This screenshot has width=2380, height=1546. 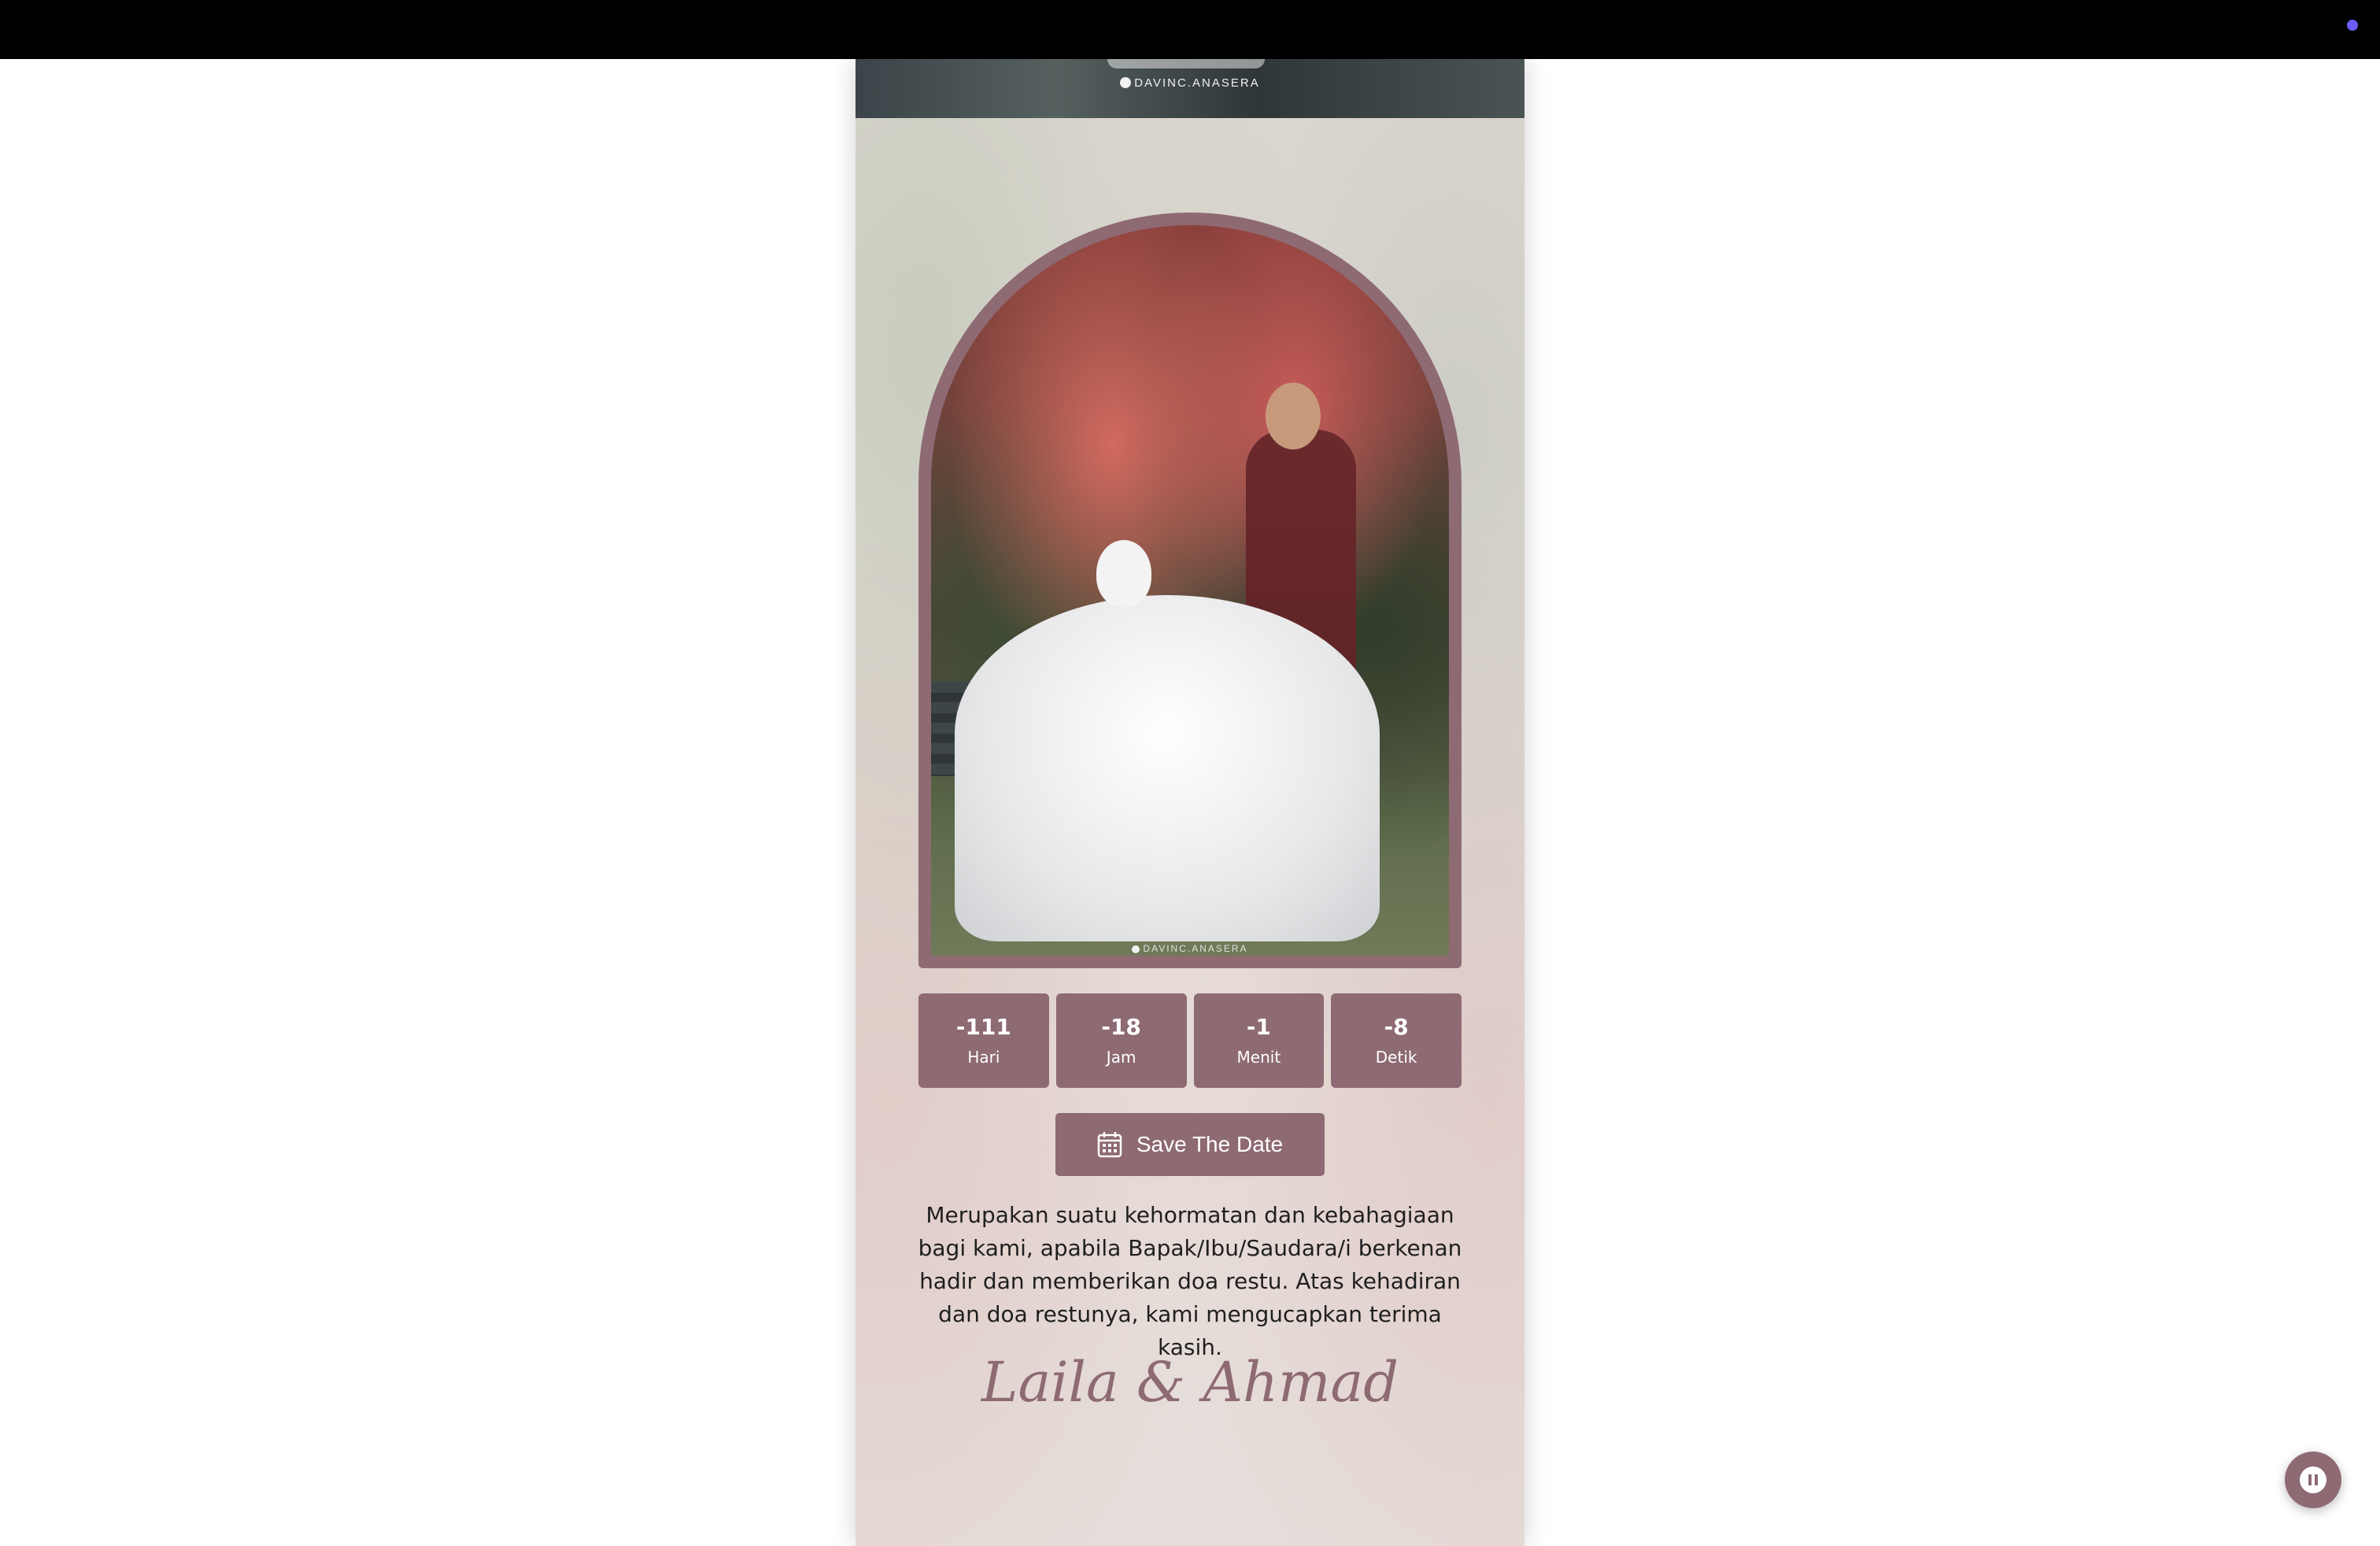 I want to click on calendar-icon, so click(x=1109, y=1144).